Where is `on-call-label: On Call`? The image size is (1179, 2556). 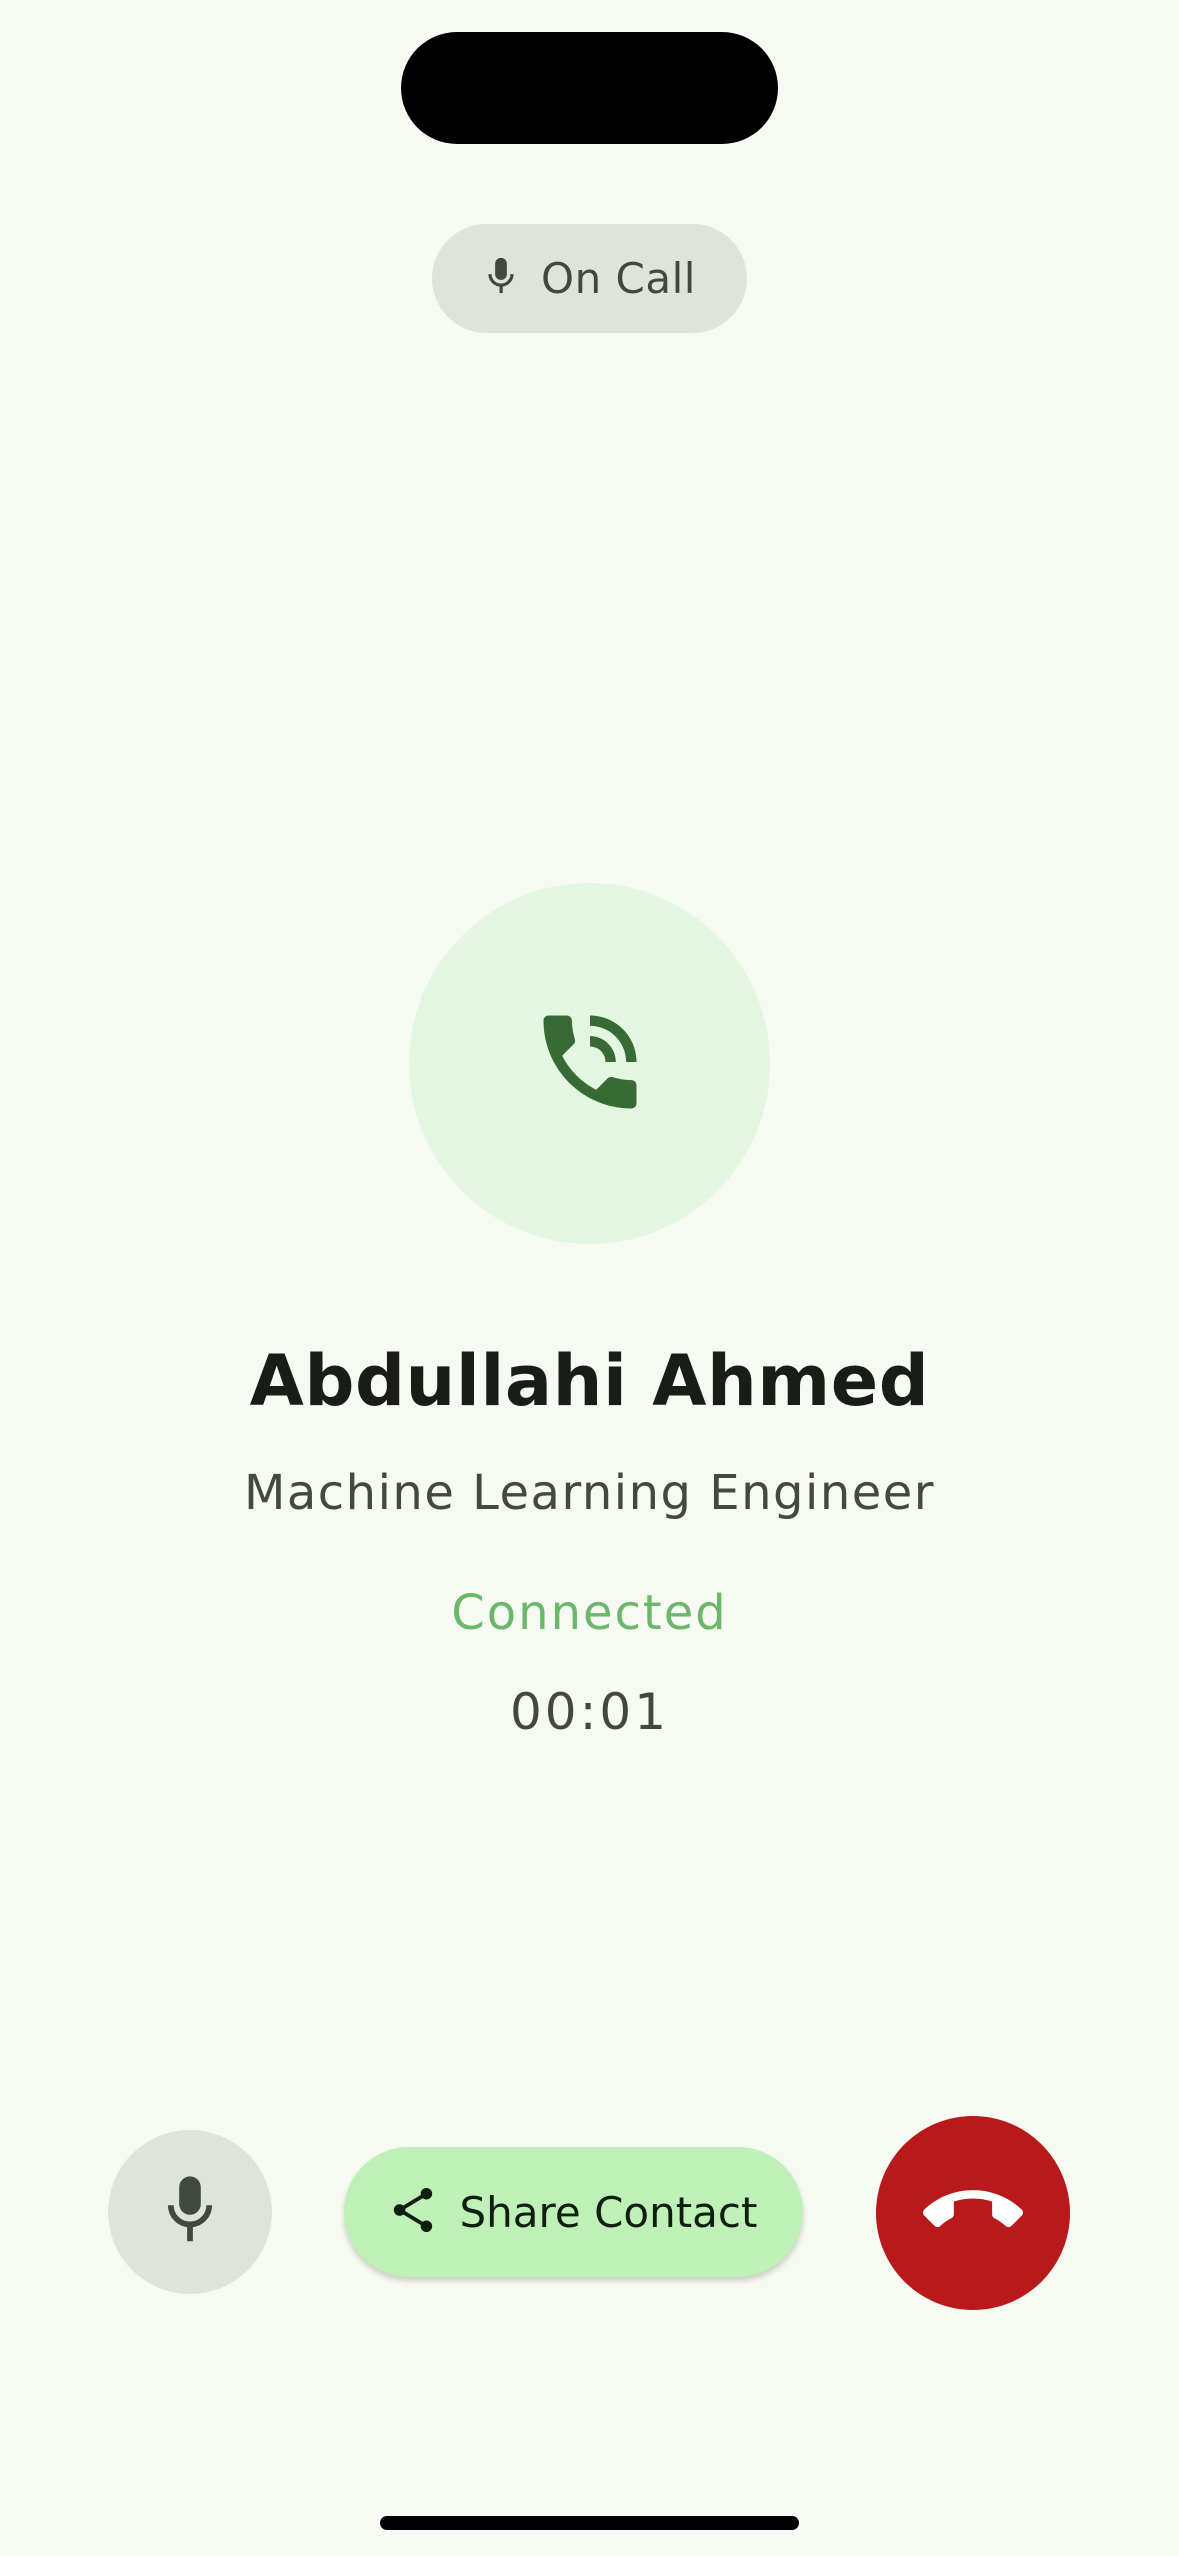 on-call-label: On Call is located at coordinates (618, 278).